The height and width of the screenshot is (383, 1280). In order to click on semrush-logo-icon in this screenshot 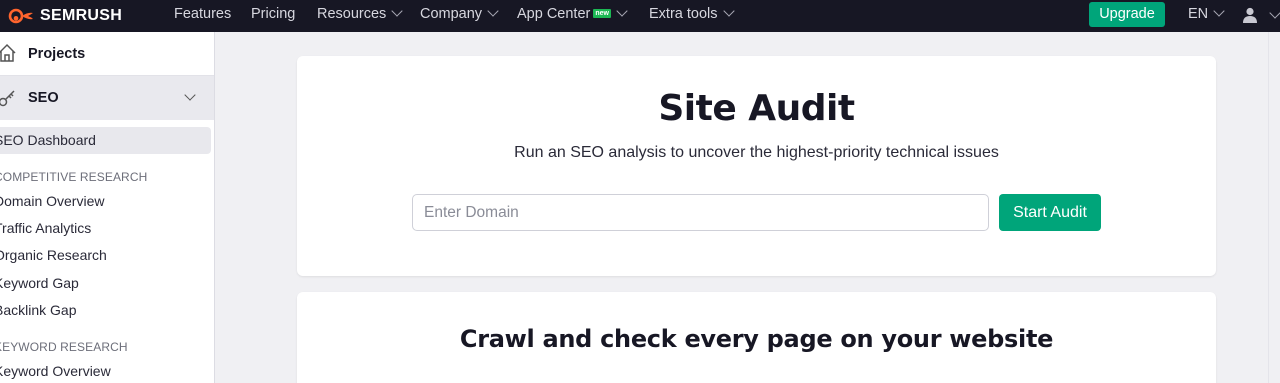, I will do `click(20, 16)`.